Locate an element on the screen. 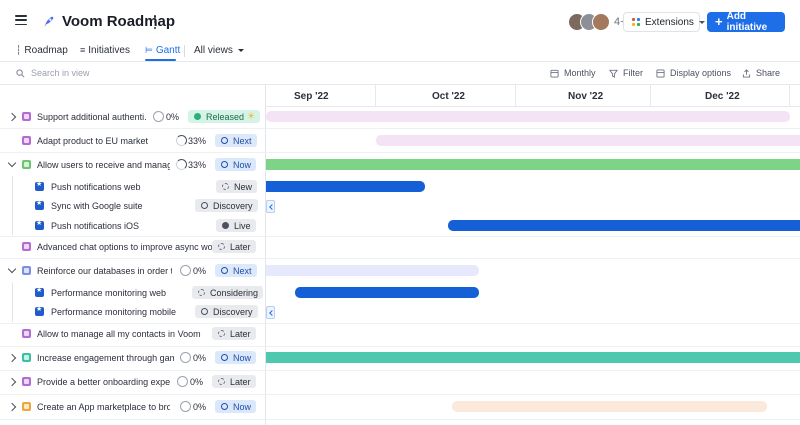 The width and height of the screenshot is (800, 425). month-label: Nov '22 is located at coordinates (586, 96).